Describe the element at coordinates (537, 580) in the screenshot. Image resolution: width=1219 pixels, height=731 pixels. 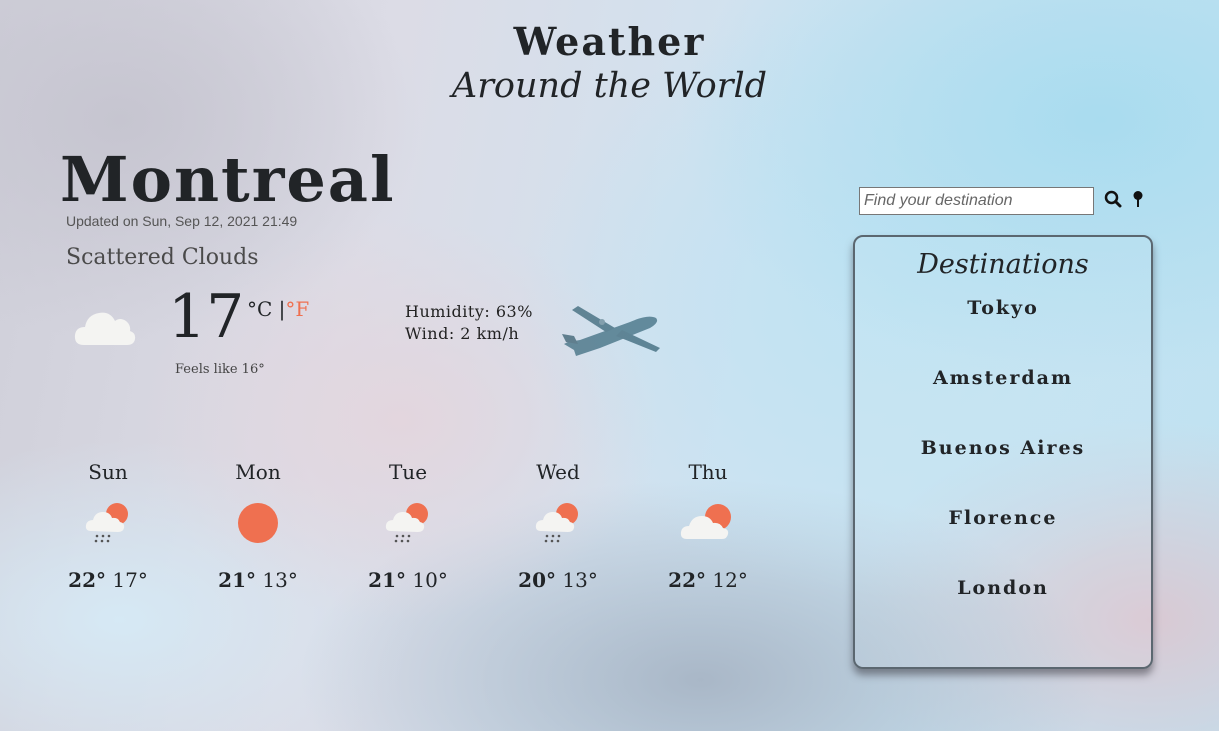
I see `forecast-max: 20°` at that location.